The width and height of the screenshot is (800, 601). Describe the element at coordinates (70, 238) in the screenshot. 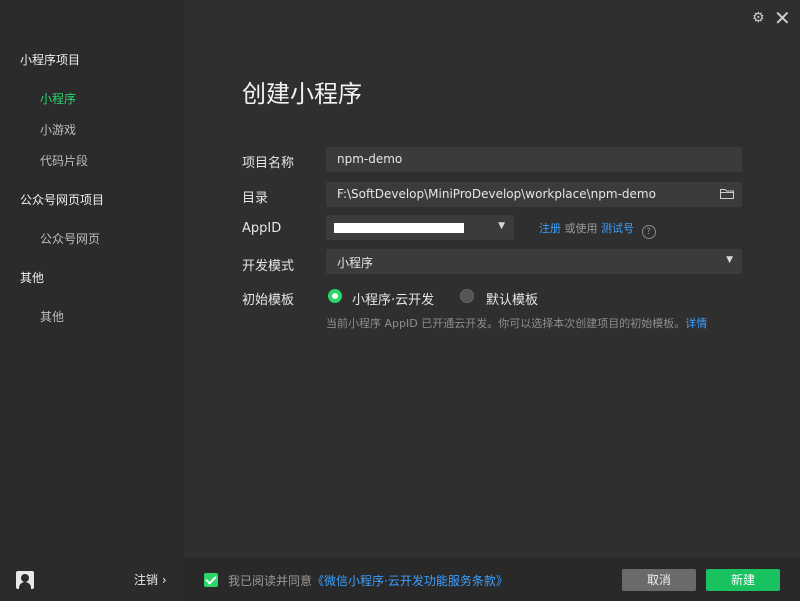

I see `sidebar-item-official-web: 公众号网页` at that location.